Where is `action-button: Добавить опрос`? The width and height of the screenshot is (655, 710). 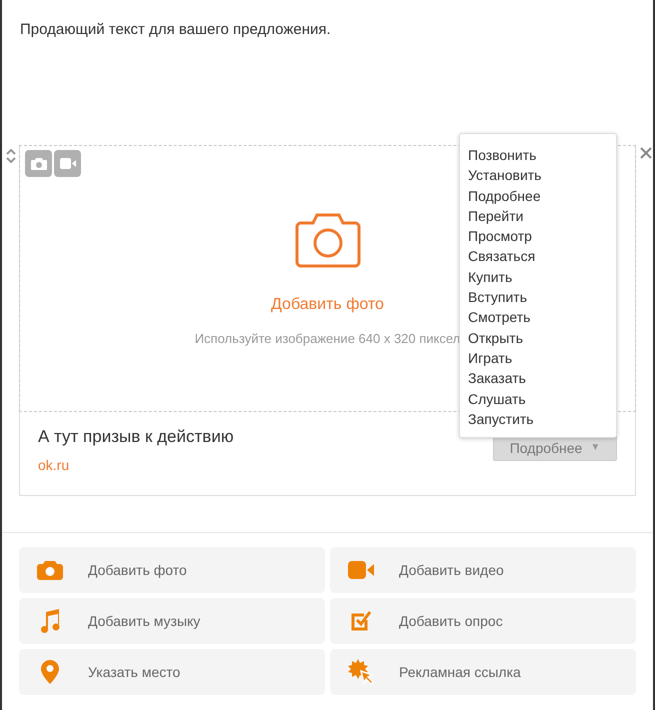 action-button: Добавить опрос is located at coordinates (483, 621).